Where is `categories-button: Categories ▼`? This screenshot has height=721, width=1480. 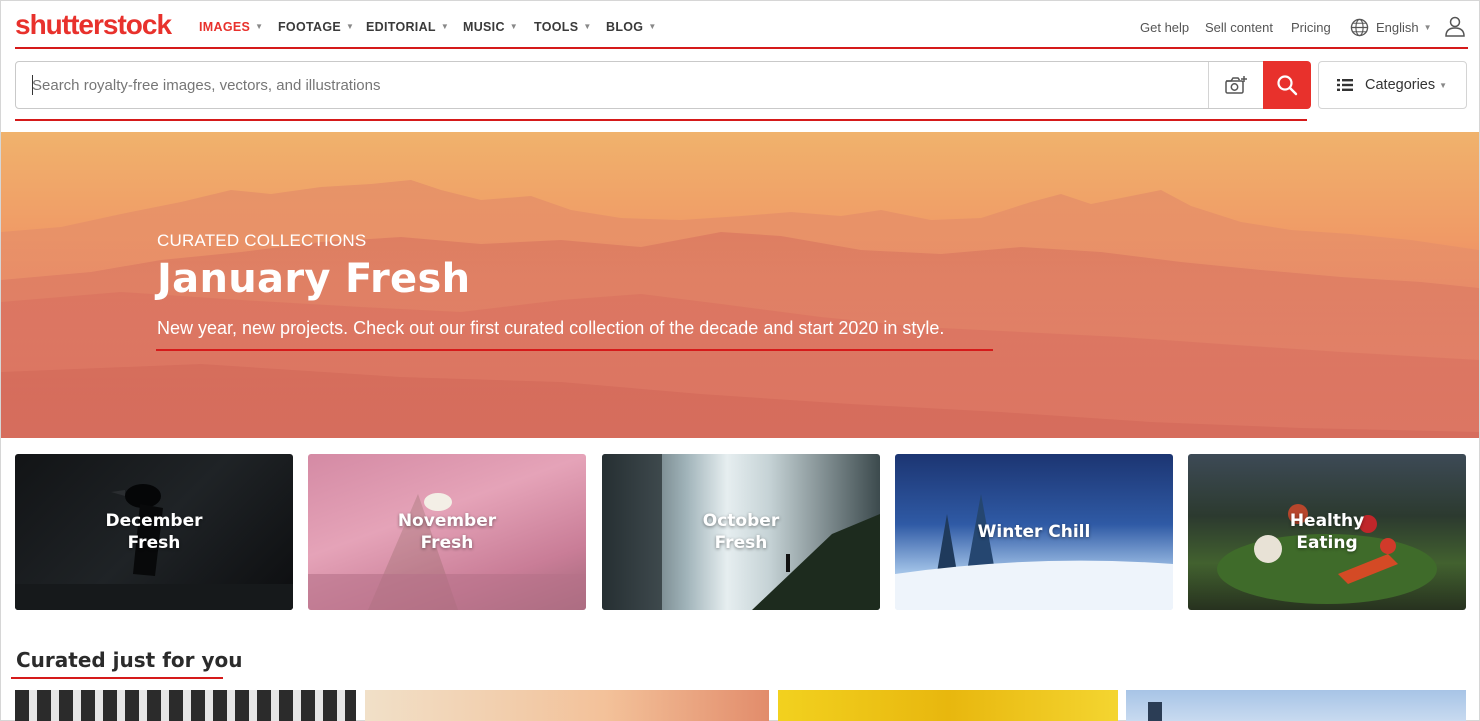 categories-button: Categories ▼ is located at coordinates (1392, 85).